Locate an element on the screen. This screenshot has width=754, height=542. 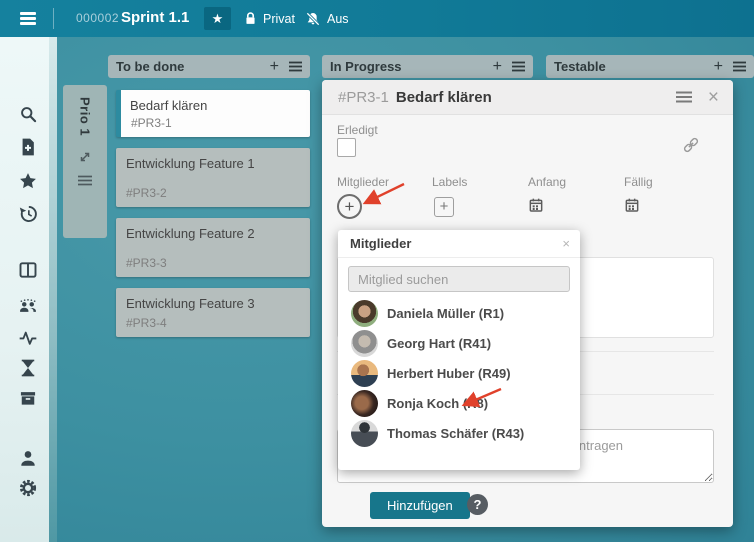
person-icon is located at coordinates (28, 458).